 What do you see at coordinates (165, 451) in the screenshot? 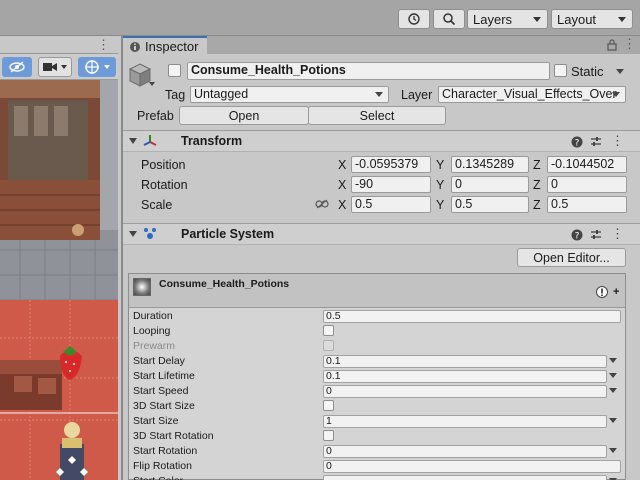
I see `property-label: Start Rotation` at bounding box center [165, 451].